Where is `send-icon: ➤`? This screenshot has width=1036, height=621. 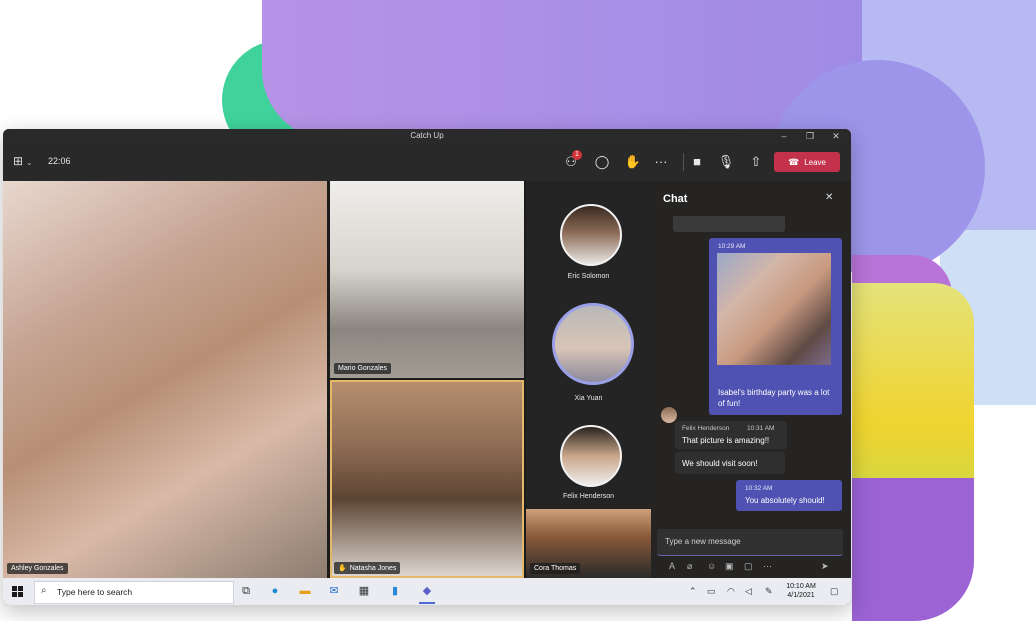
send-icon: ➤ is located at coordinates (825, 566).